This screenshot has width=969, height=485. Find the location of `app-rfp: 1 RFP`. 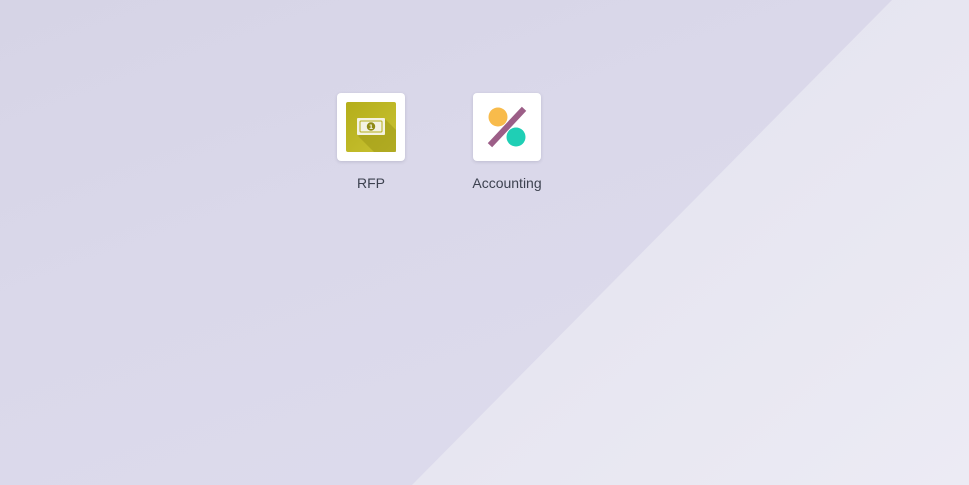

app-rfp: 1 RFP is located at coordinates (371, 142).